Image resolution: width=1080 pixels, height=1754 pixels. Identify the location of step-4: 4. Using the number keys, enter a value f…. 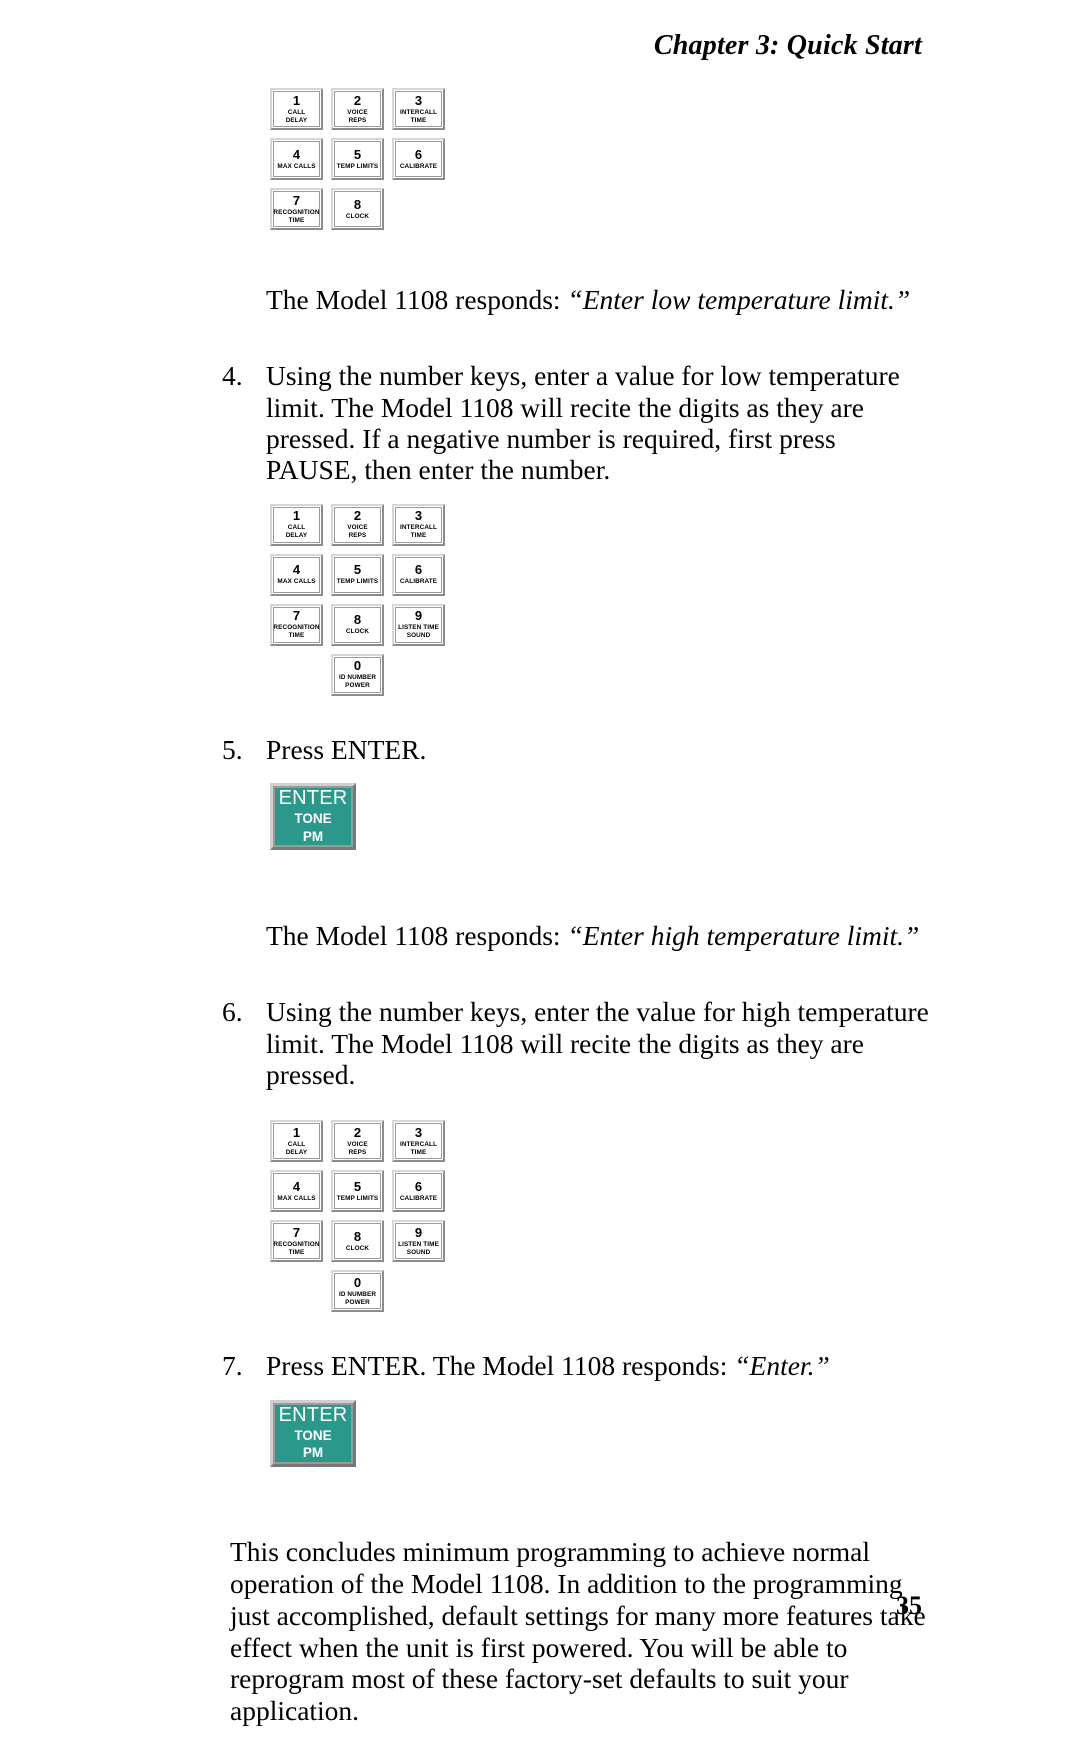
(540, 422).